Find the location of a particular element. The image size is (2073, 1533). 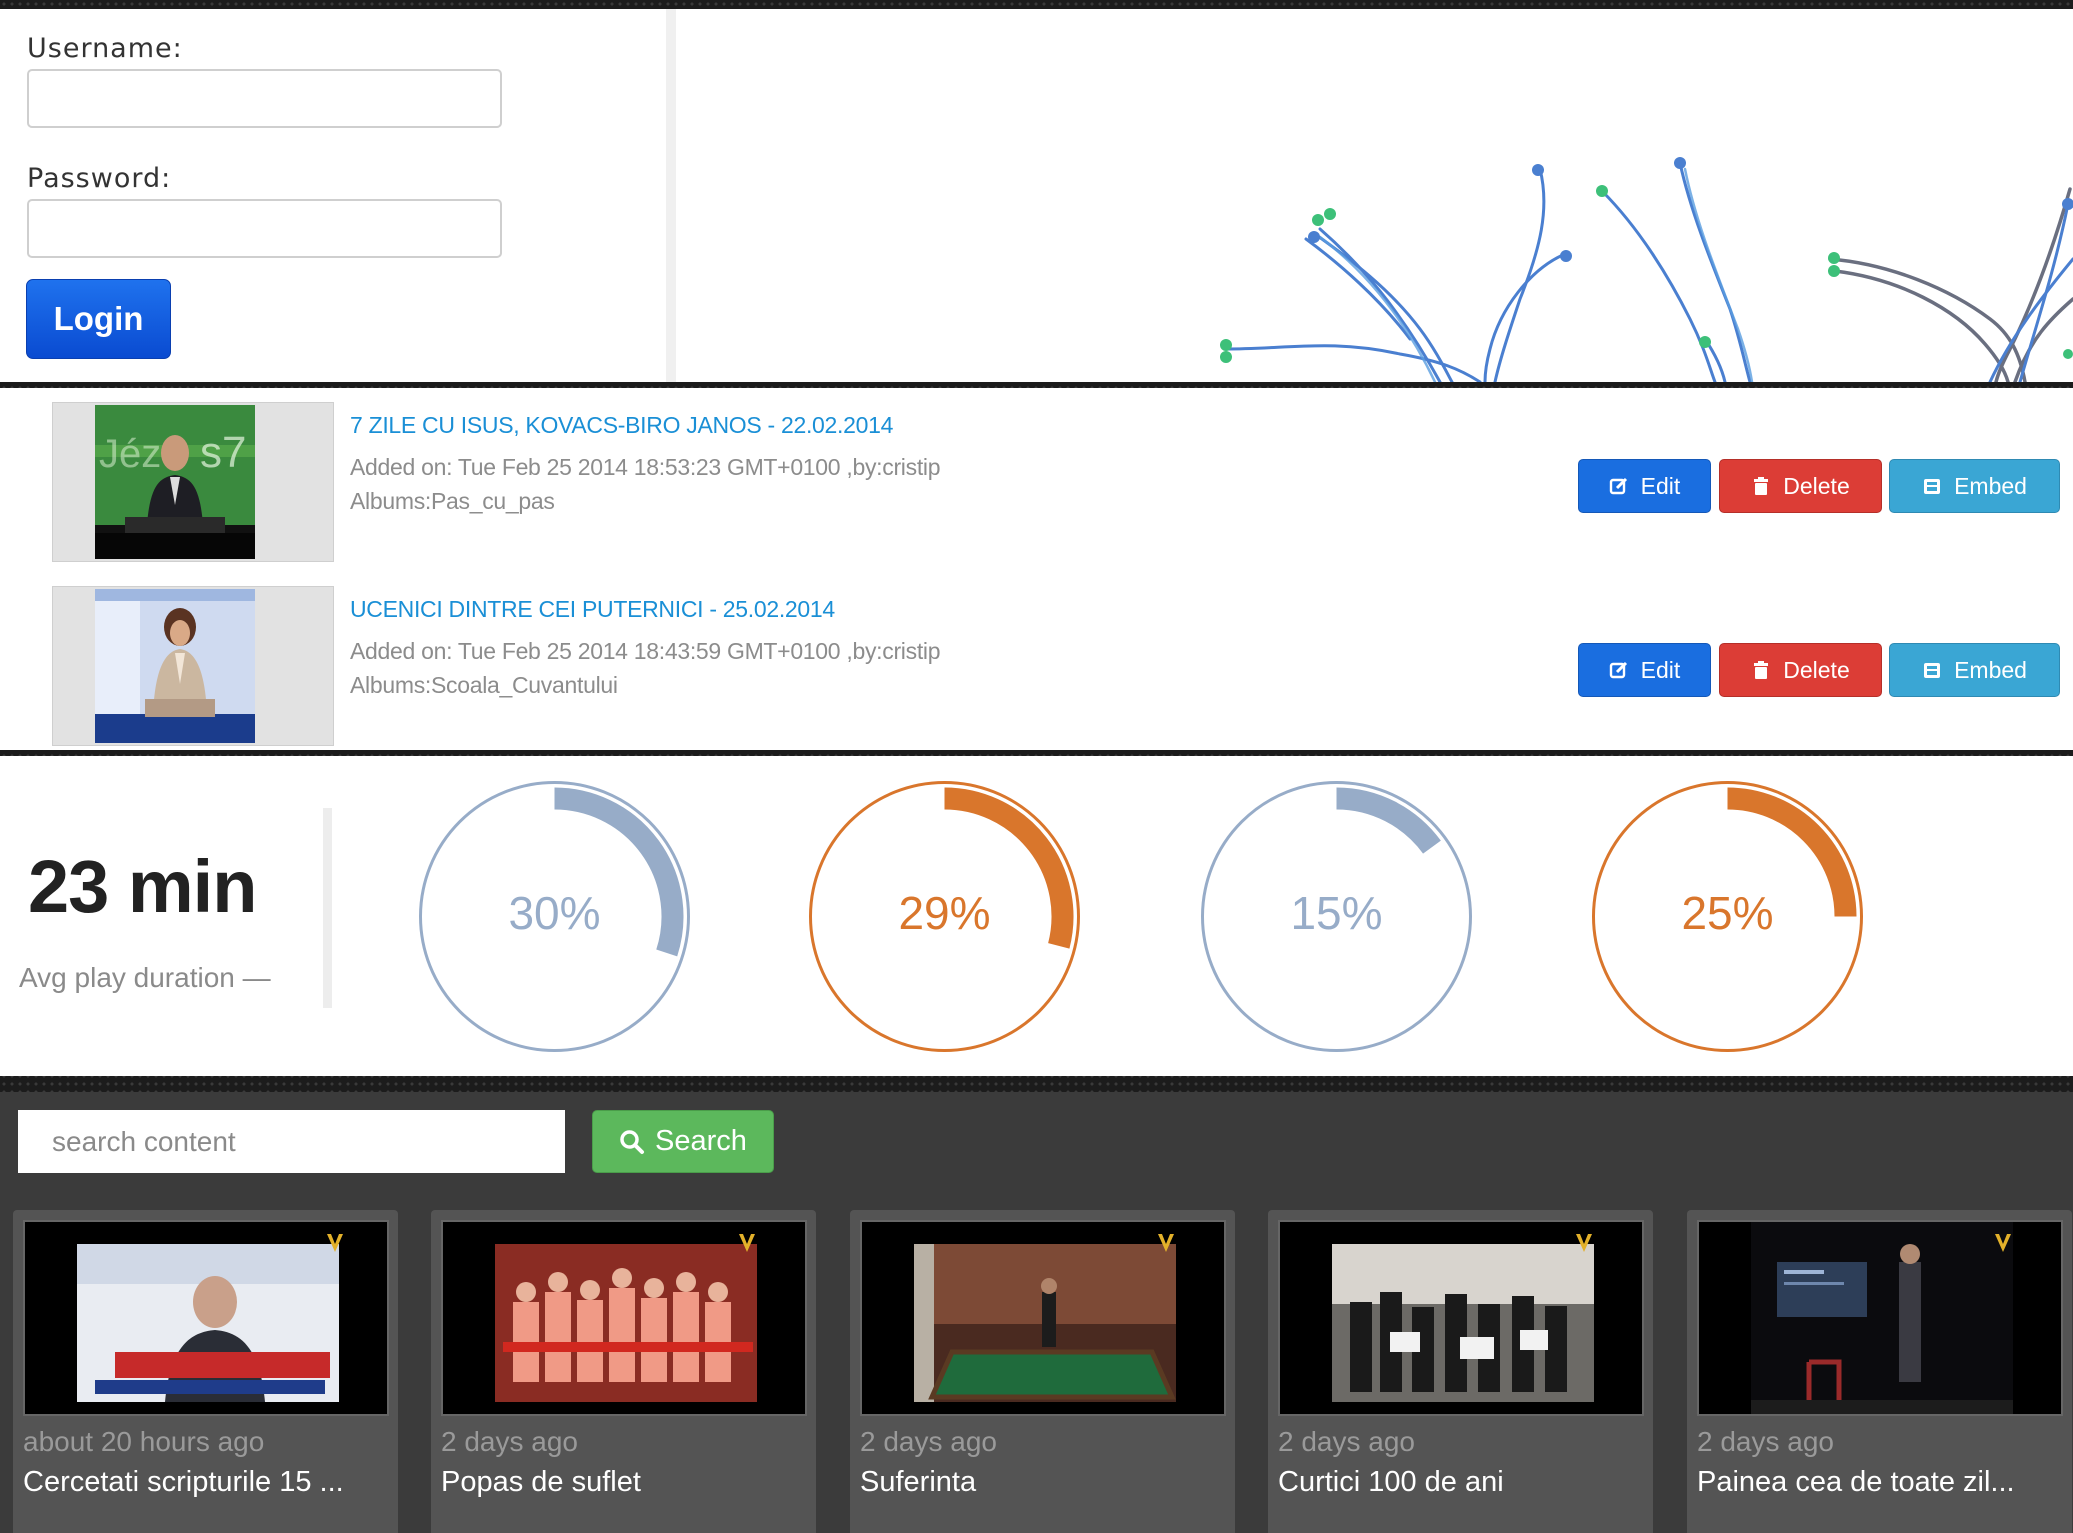

search-button-label: Search is located at coordinates (701, 1141).